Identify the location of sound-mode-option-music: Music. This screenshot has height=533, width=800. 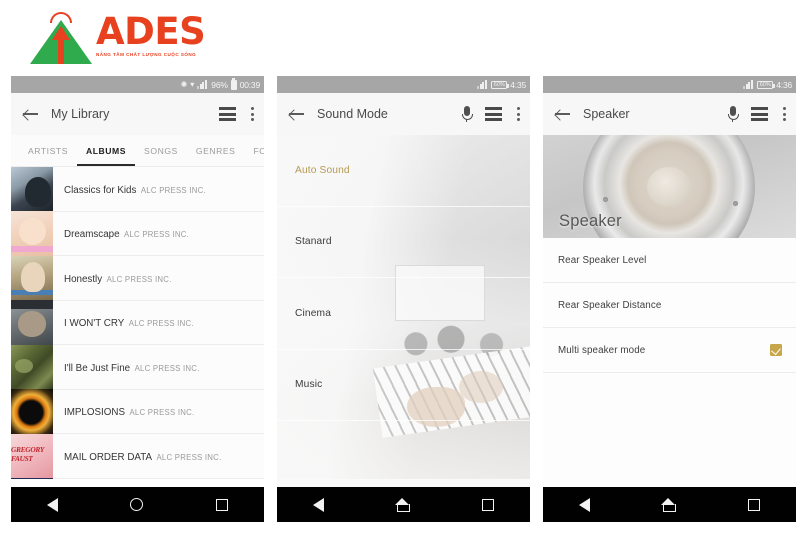
(403, 385).